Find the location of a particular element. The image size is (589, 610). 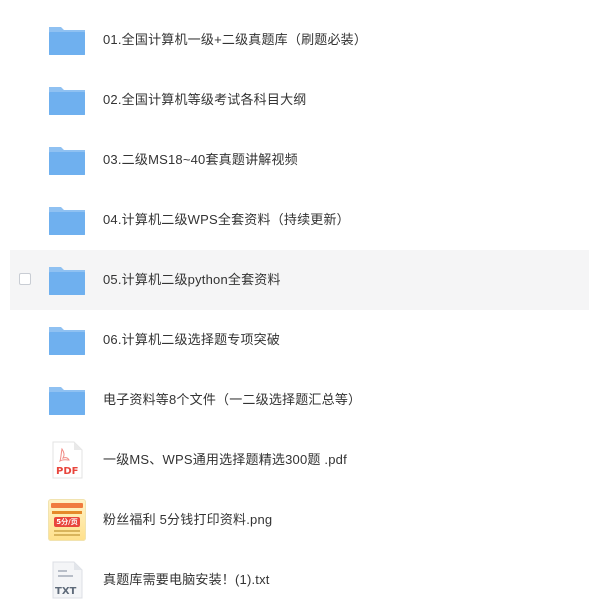

file-name: 01.全国计算机一级+二级真题库（刷题必装） is located at coordinates (235, 40).